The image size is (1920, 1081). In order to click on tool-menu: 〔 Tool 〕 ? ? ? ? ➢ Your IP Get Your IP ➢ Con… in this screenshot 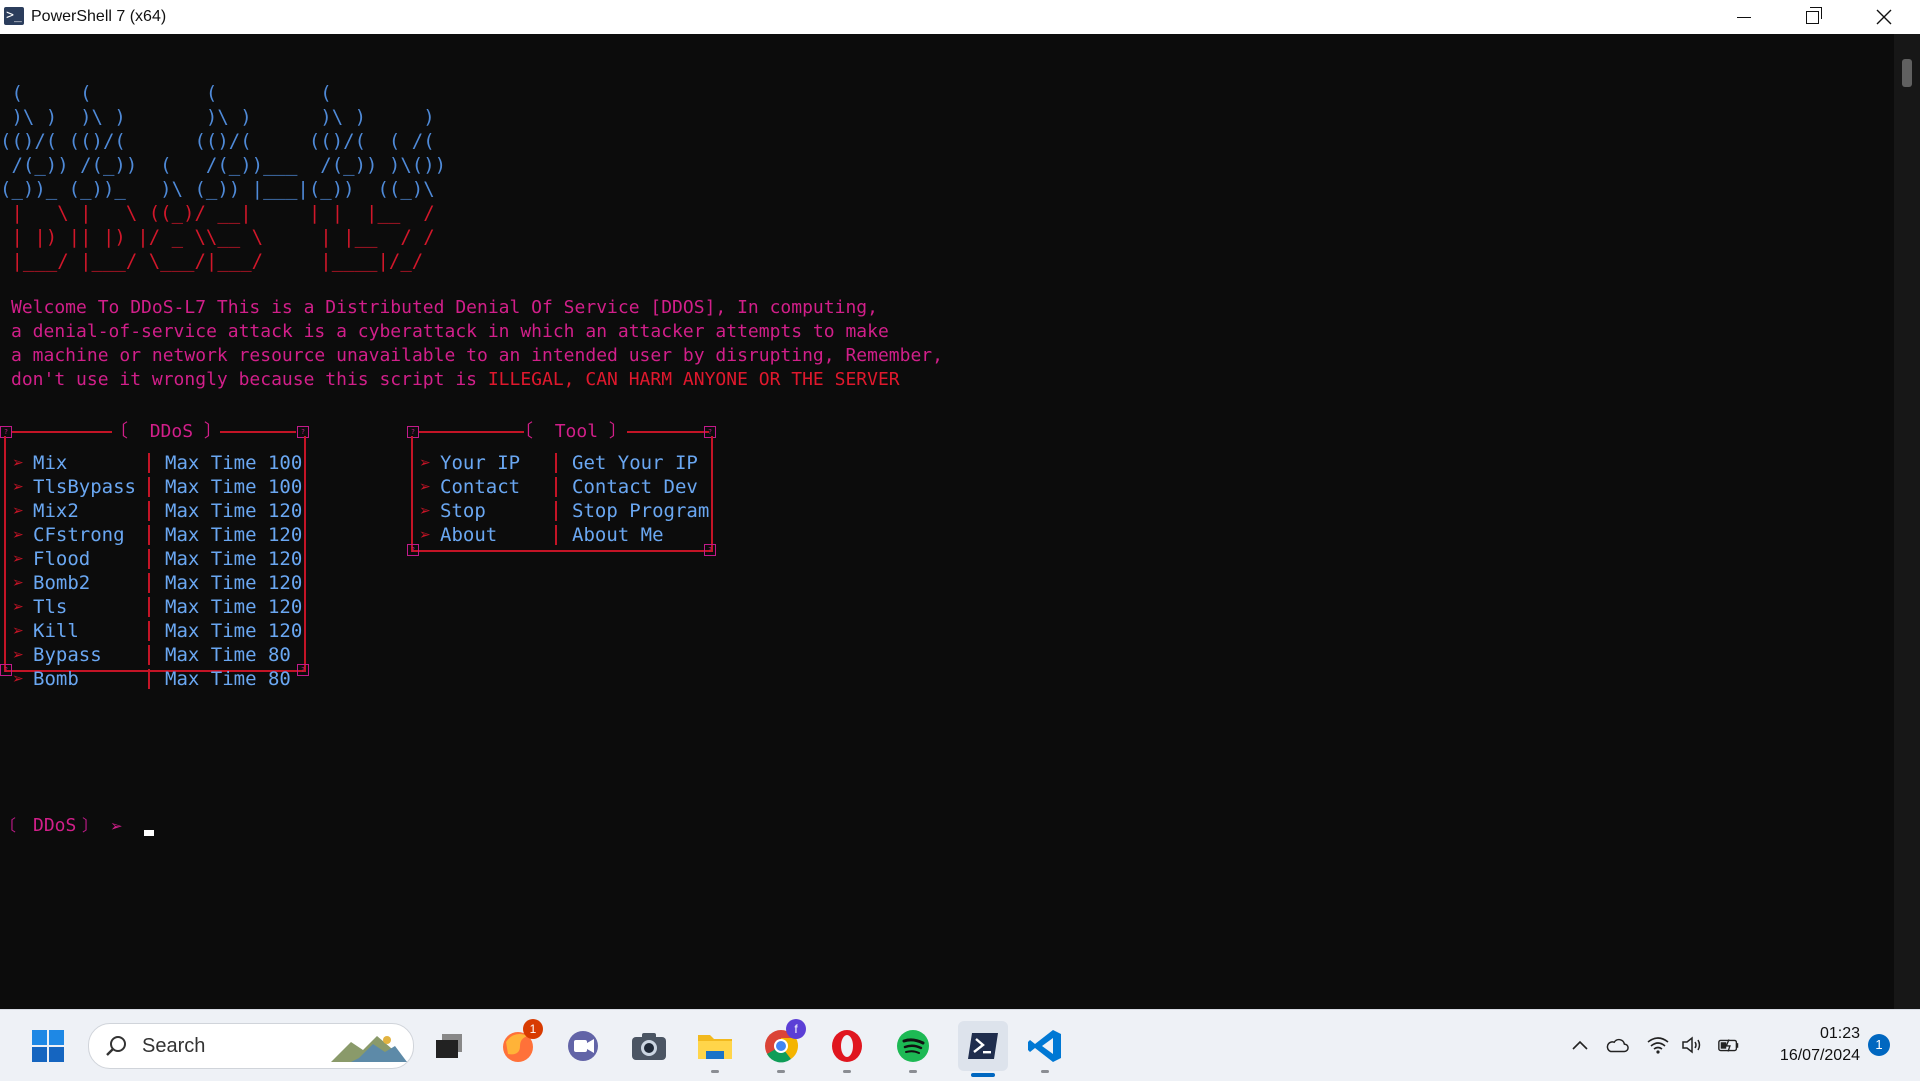, I will do `click(562, 490)`.